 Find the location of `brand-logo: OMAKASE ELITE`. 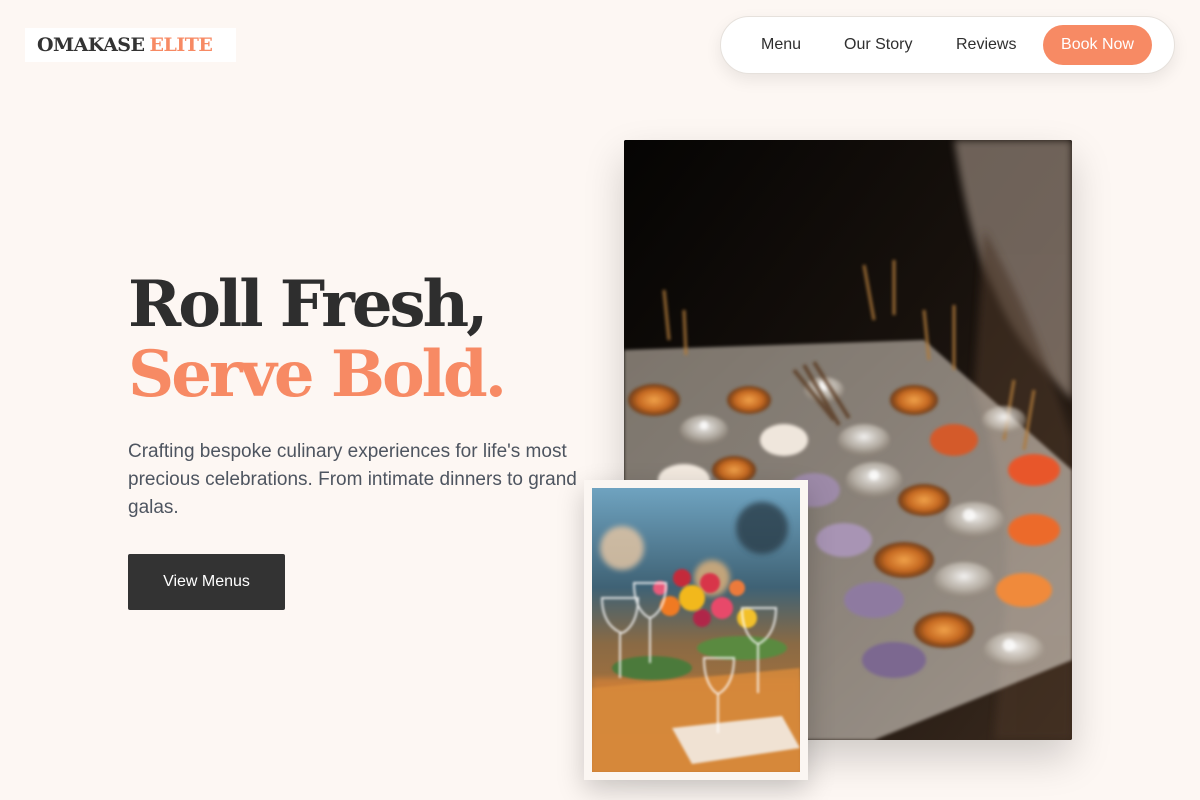

brand-logo: OMAKASE ELITE is located at coordinates (130, 45).